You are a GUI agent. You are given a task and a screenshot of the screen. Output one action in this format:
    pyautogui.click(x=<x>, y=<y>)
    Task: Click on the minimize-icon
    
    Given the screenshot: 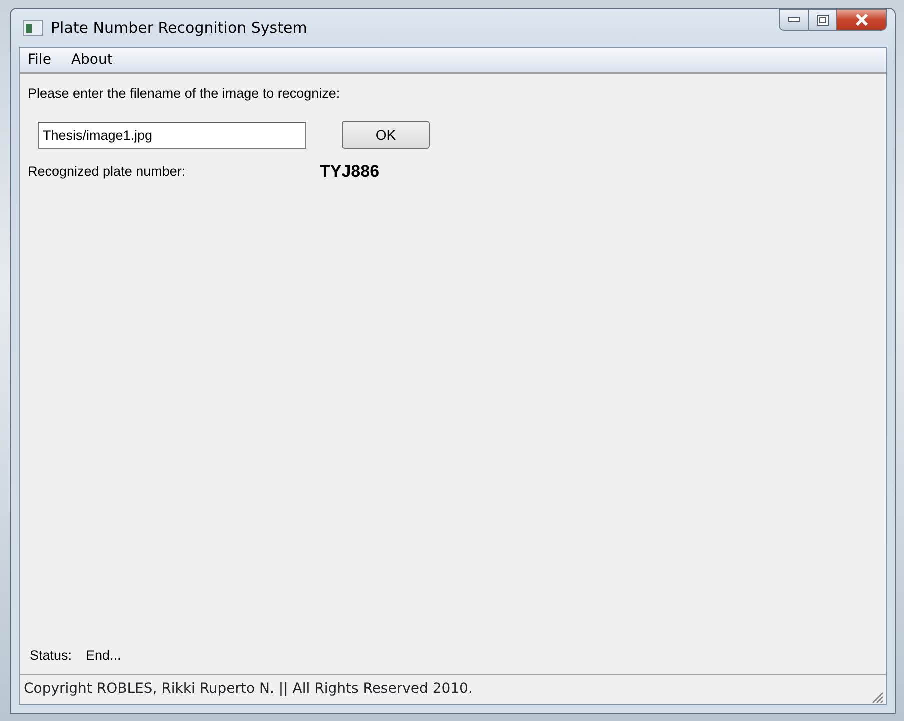 What is the action you would take?
    pyautogui.click(x=794, y=20)
    